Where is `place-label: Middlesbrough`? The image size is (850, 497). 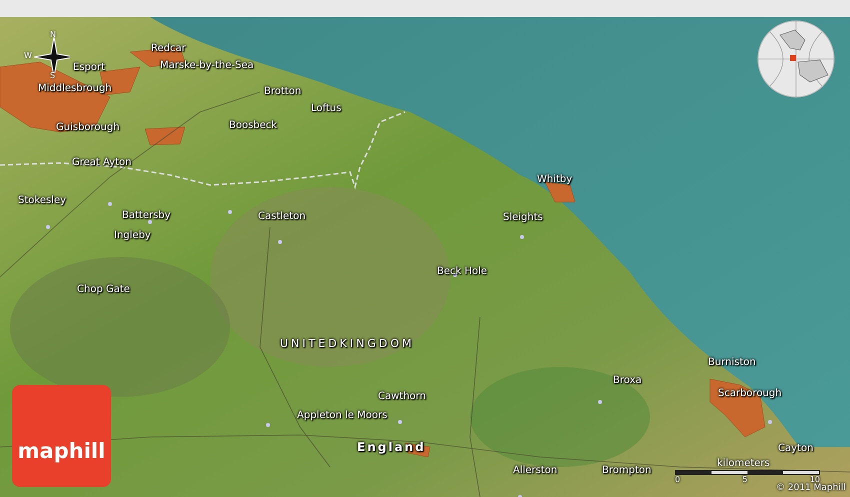
place-label: Middlesbrough is located at coordinates (75, 89).